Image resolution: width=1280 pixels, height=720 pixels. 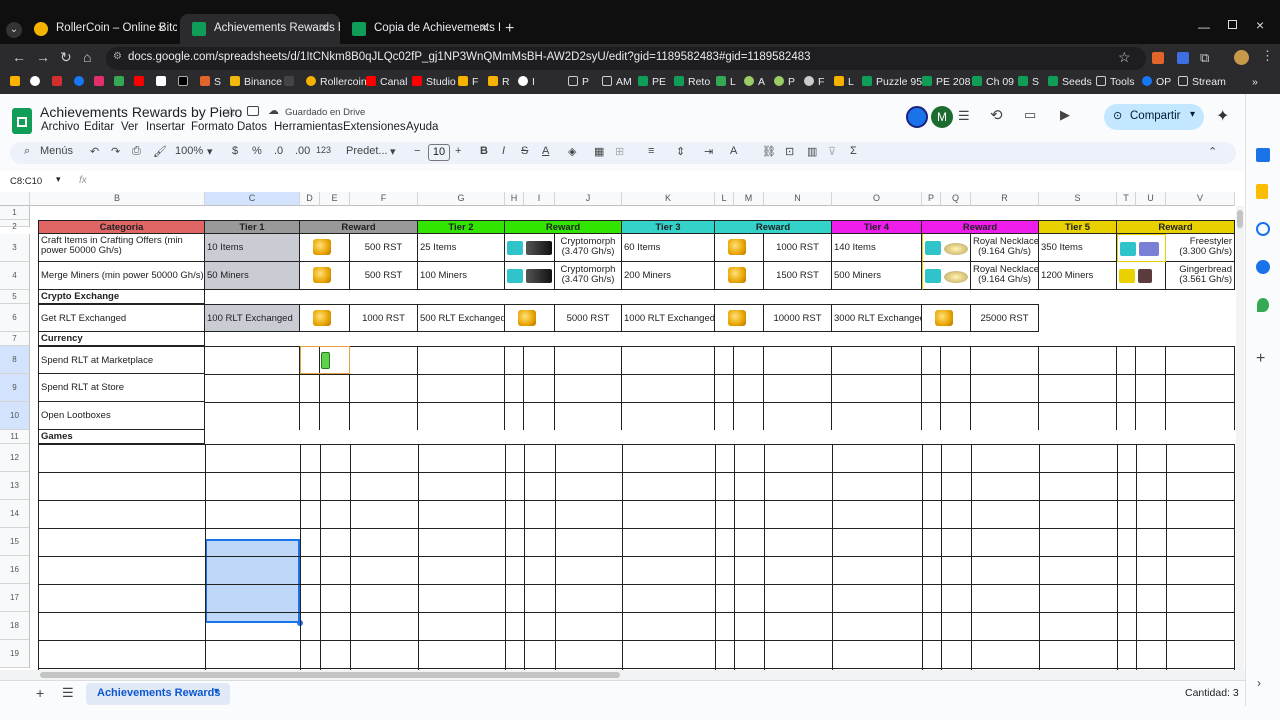 What do you see at coordinates (252, 227) in the screenshot?
I see `header-tier1: Tier 1` at bounding box center [252, 227].